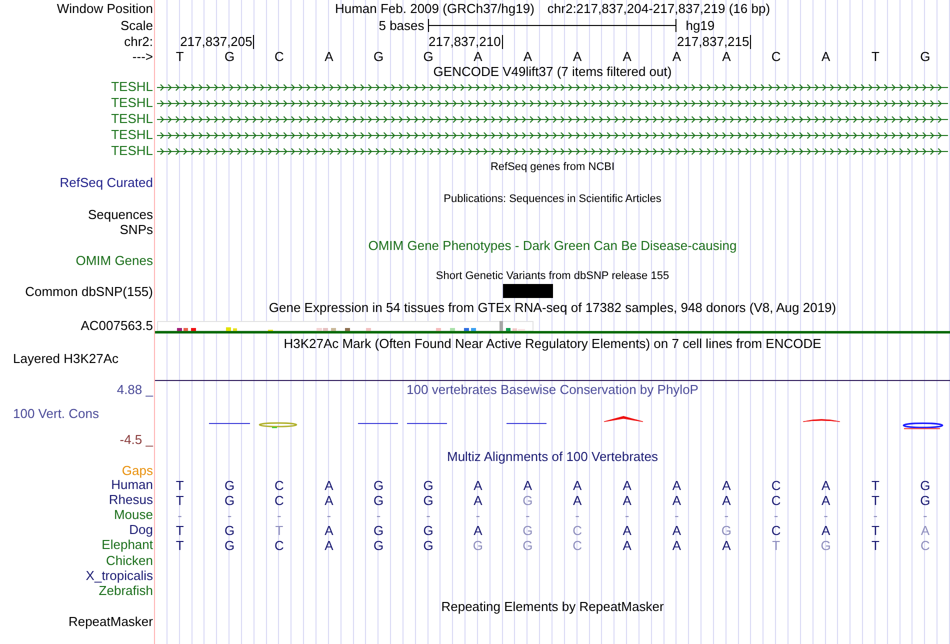  Describe the element at coordinates (130, 500) in the screenshot. I see `species-label: Rhesus` at that location.